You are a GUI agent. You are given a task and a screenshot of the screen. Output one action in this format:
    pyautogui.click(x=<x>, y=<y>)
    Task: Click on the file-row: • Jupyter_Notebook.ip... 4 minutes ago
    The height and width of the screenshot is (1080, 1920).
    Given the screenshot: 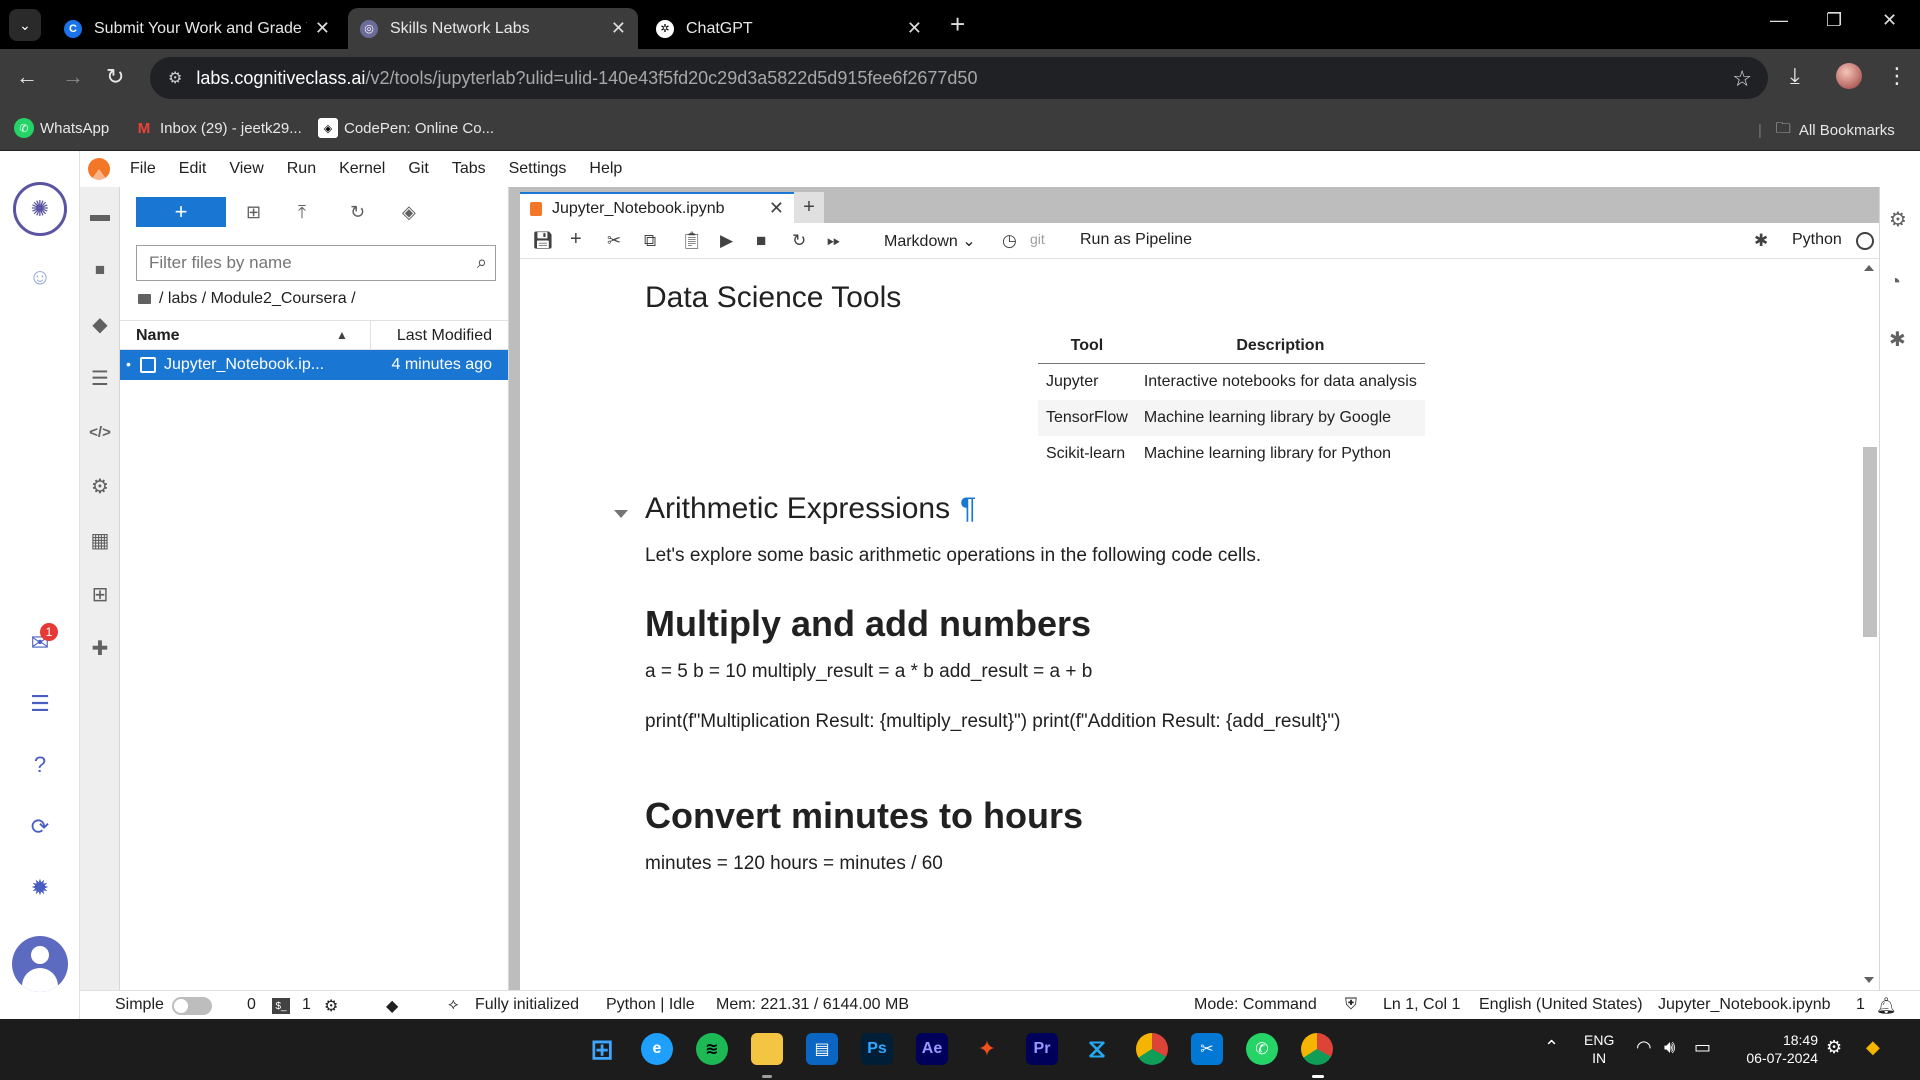 What is the action you would take?
    pyautogui.click(x=314, y=365)
    